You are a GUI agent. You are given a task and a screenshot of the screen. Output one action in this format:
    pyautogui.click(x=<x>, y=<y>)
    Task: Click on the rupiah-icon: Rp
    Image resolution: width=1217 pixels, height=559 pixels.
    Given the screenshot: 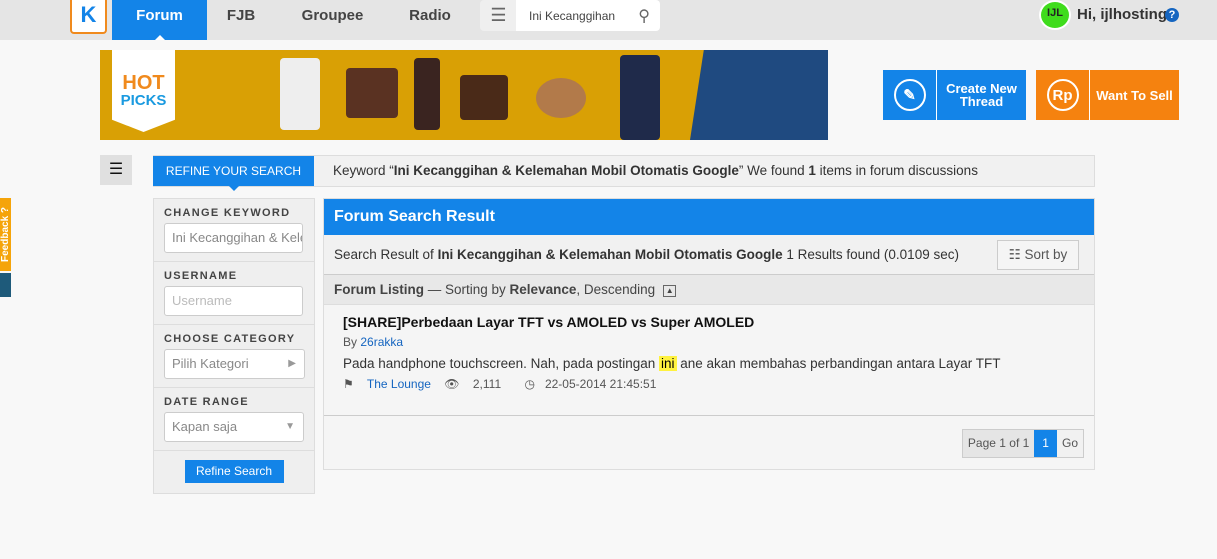 What is the action you would take?
    pyautogui.click(x=1062, y=95)
    